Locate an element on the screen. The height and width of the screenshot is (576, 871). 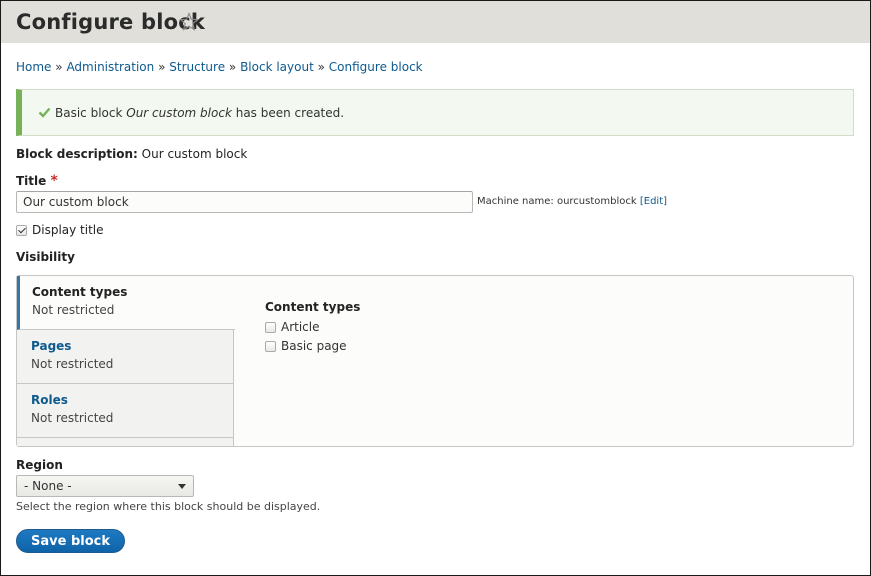
block-description-value: Our custom block is located at coordinates (192, 154).